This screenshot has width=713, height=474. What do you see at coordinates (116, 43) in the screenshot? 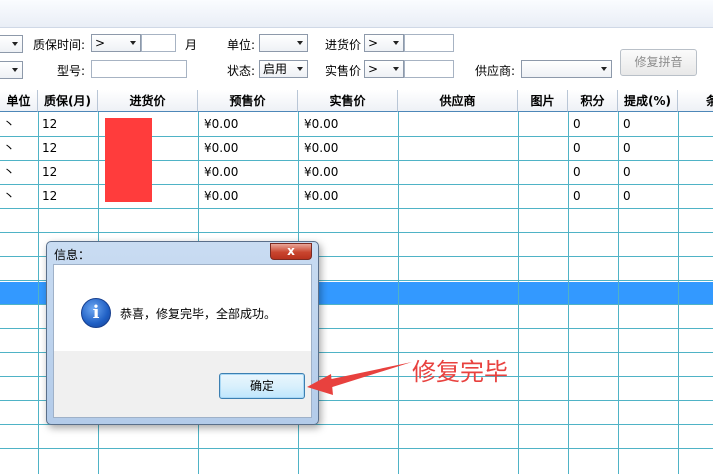
I see `warranty-operator-select: >` at bounding box center [116, 43].